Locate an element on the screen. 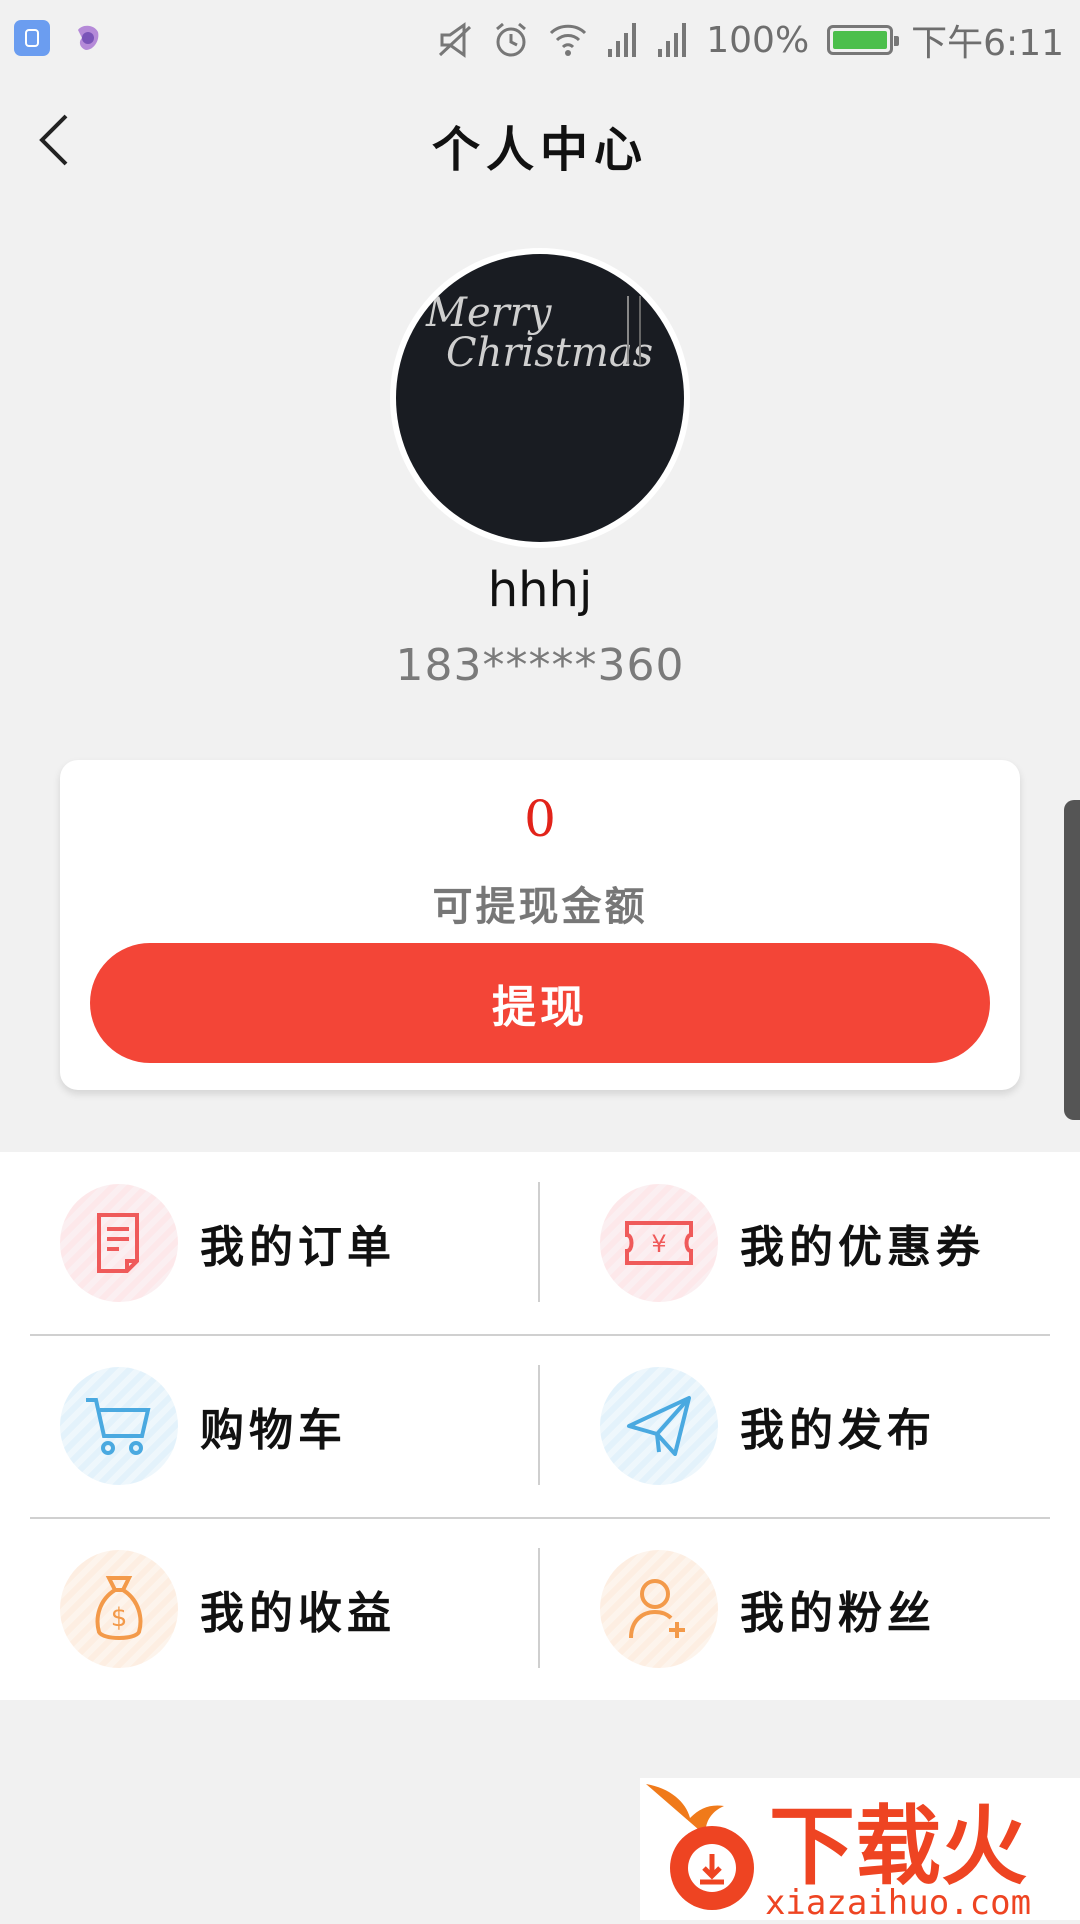 This screenshot has height=1924, width=1080. menu-item-label: 我的优惠券 is located at coordinates (862, 1247).